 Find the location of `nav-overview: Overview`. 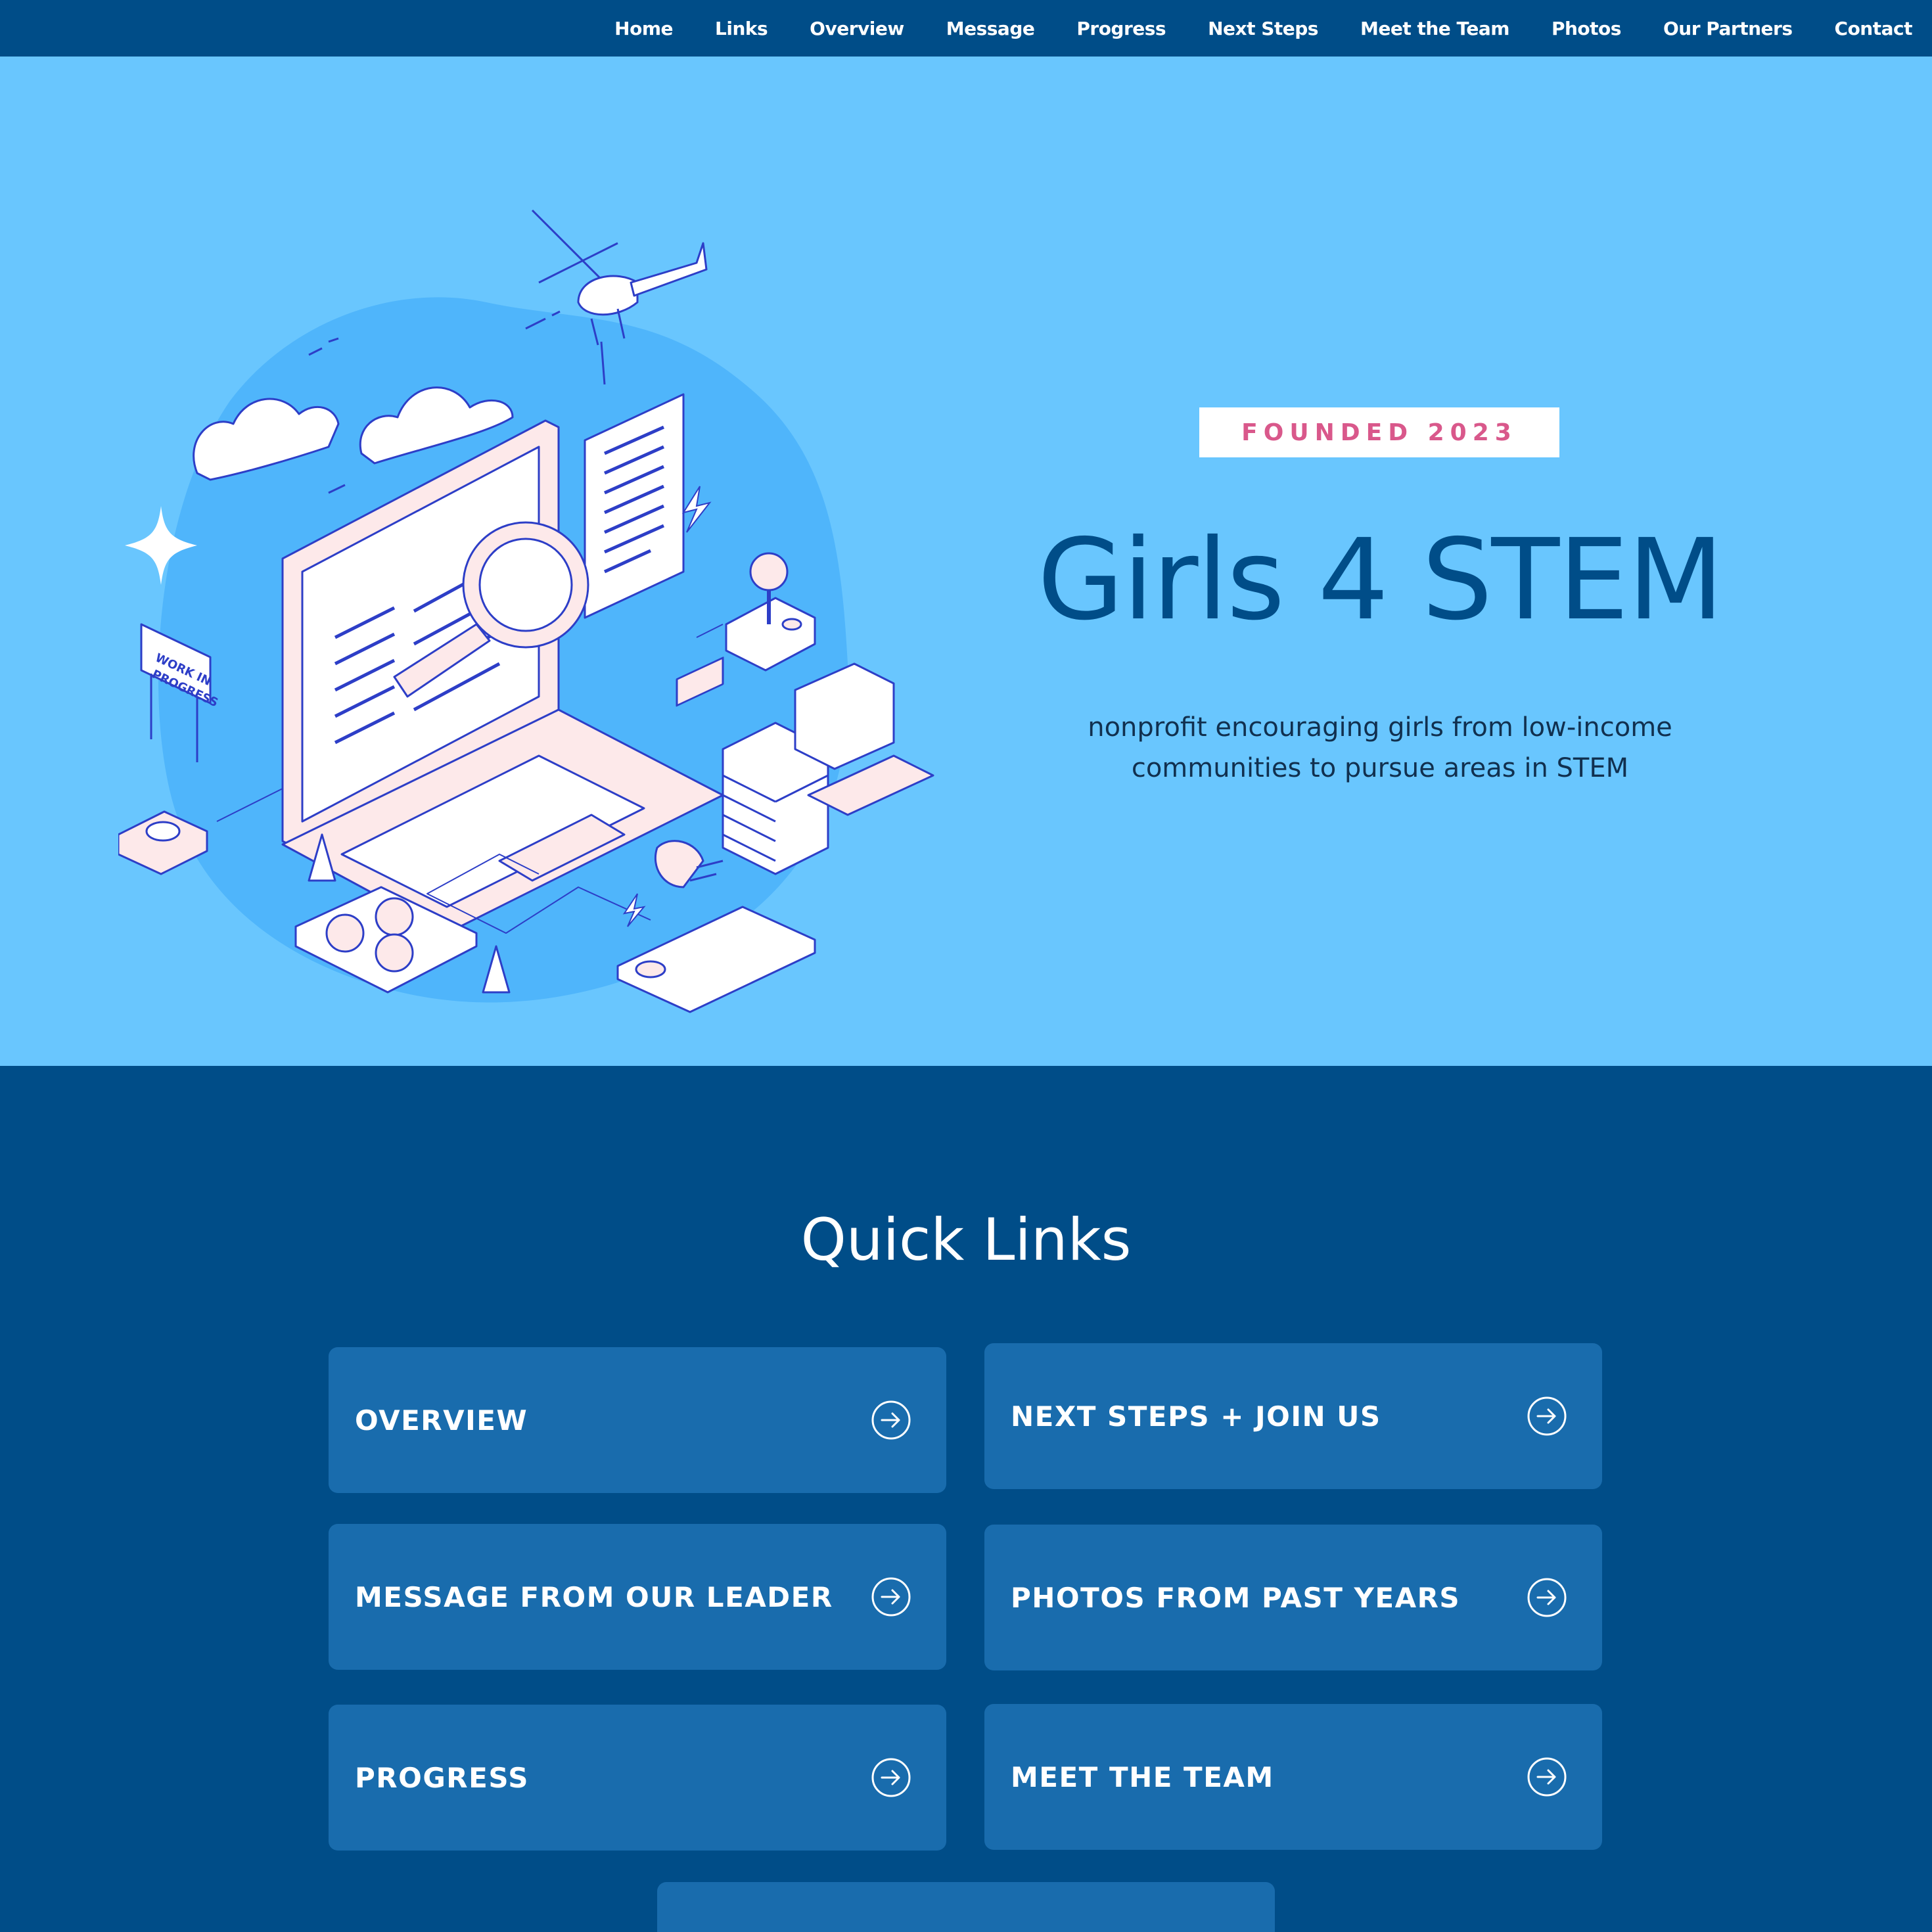

nav-overview: Overview is located at coordinates (857, 28).